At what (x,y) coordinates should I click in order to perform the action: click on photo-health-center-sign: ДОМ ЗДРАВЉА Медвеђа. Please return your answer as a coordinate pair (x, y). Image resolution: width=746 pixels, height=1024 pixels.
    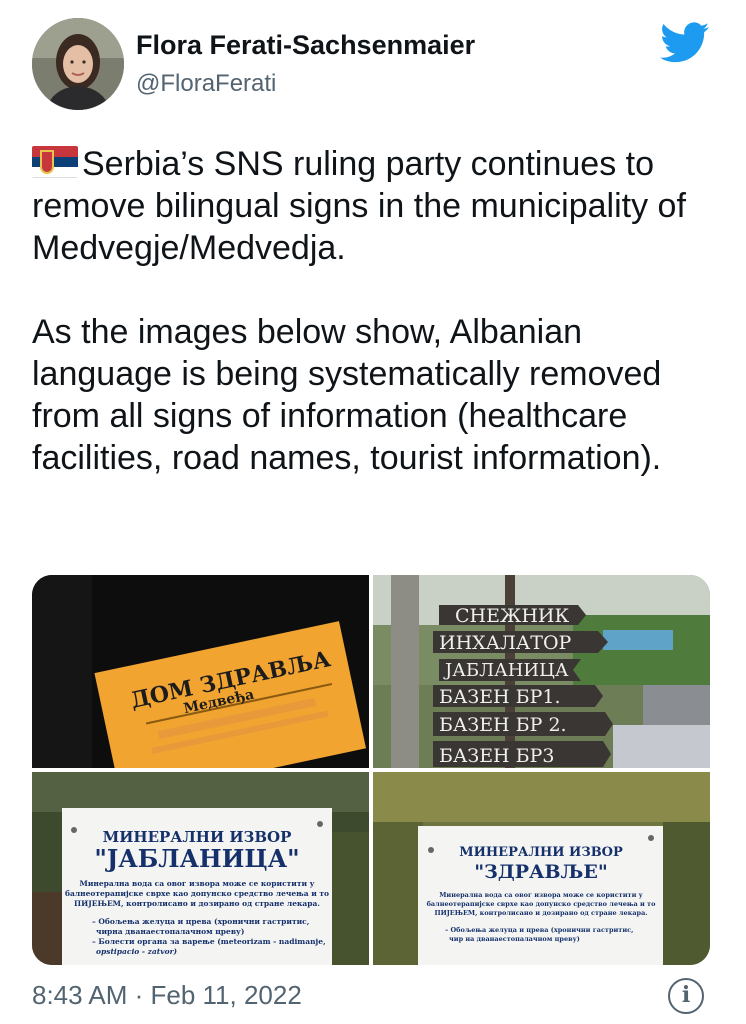
    Looking at the image, I should click on (200, 671).